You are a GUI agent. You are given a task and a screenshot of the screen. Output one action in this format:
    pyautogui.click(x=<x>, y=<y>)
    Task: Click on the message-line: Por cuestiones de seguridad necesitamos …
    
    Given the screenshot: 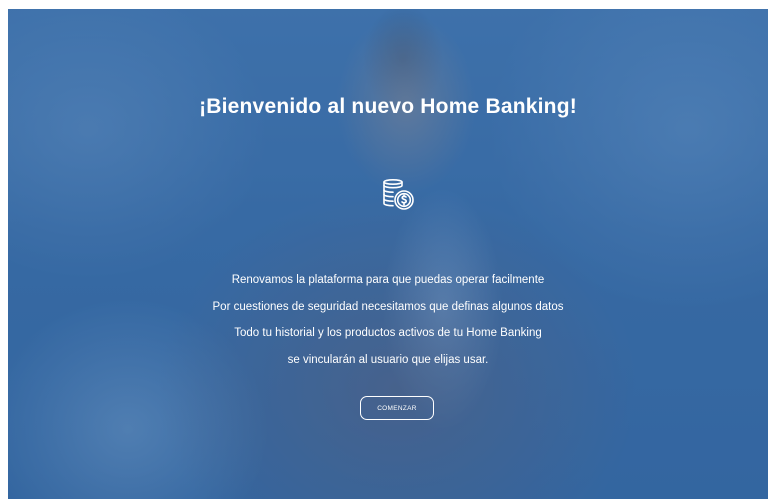 What is the action you would take?
    pyautogui.click(x=388, y=306)
    